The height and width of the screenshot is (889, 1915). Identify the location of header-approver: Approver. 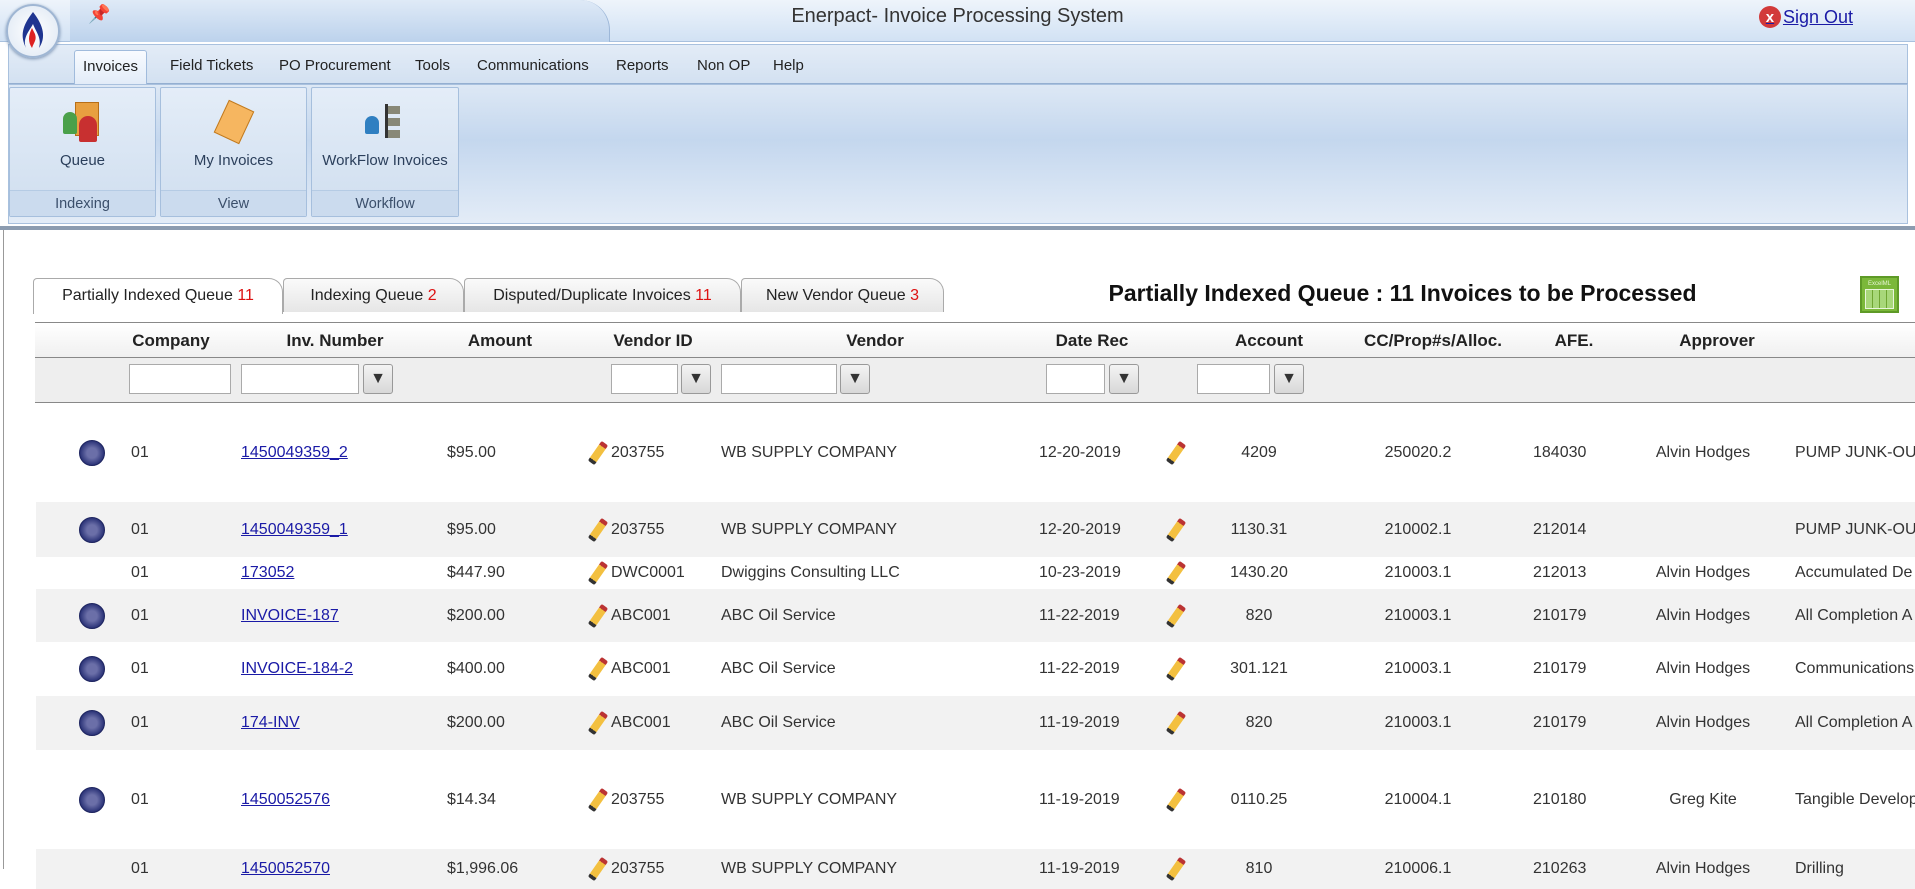
(1717, 341).